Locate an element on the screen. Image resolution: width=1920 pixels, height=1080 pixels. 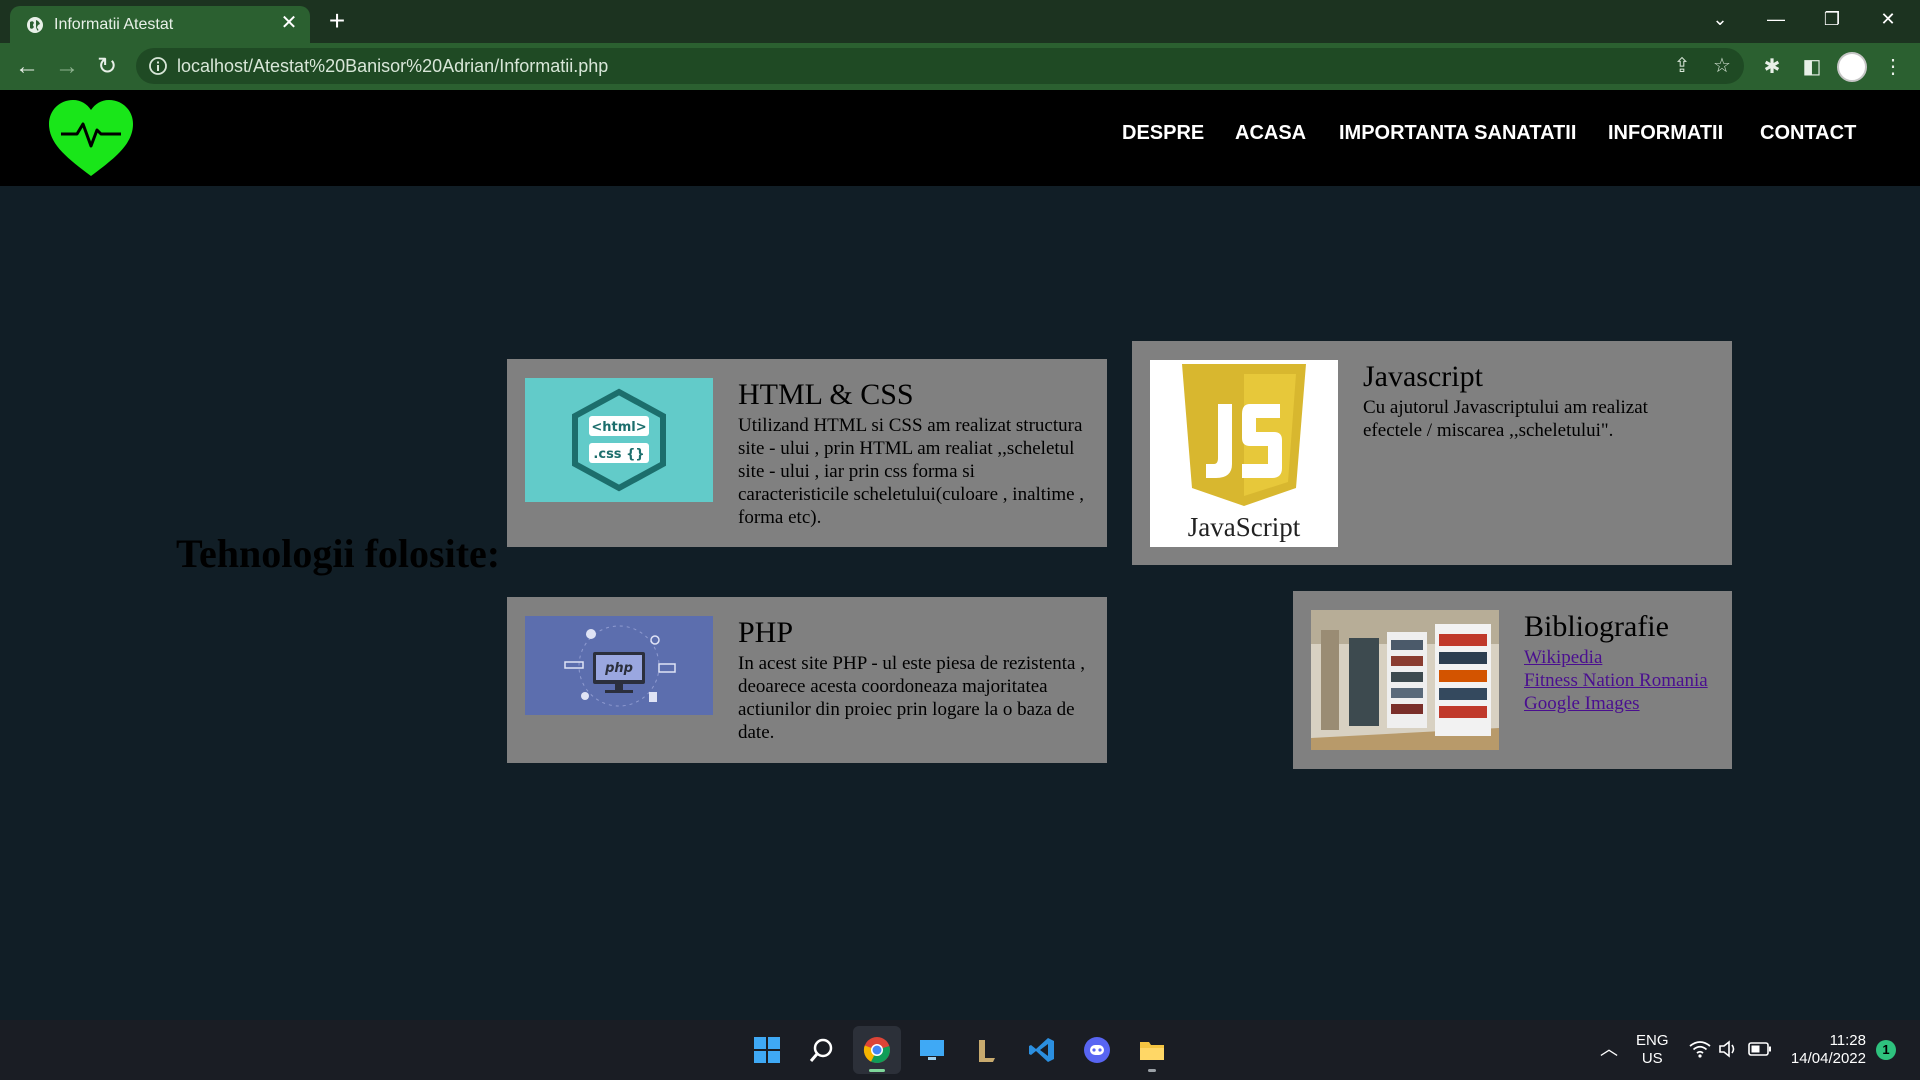
windows-icon is located at coordinates (767, 1050).